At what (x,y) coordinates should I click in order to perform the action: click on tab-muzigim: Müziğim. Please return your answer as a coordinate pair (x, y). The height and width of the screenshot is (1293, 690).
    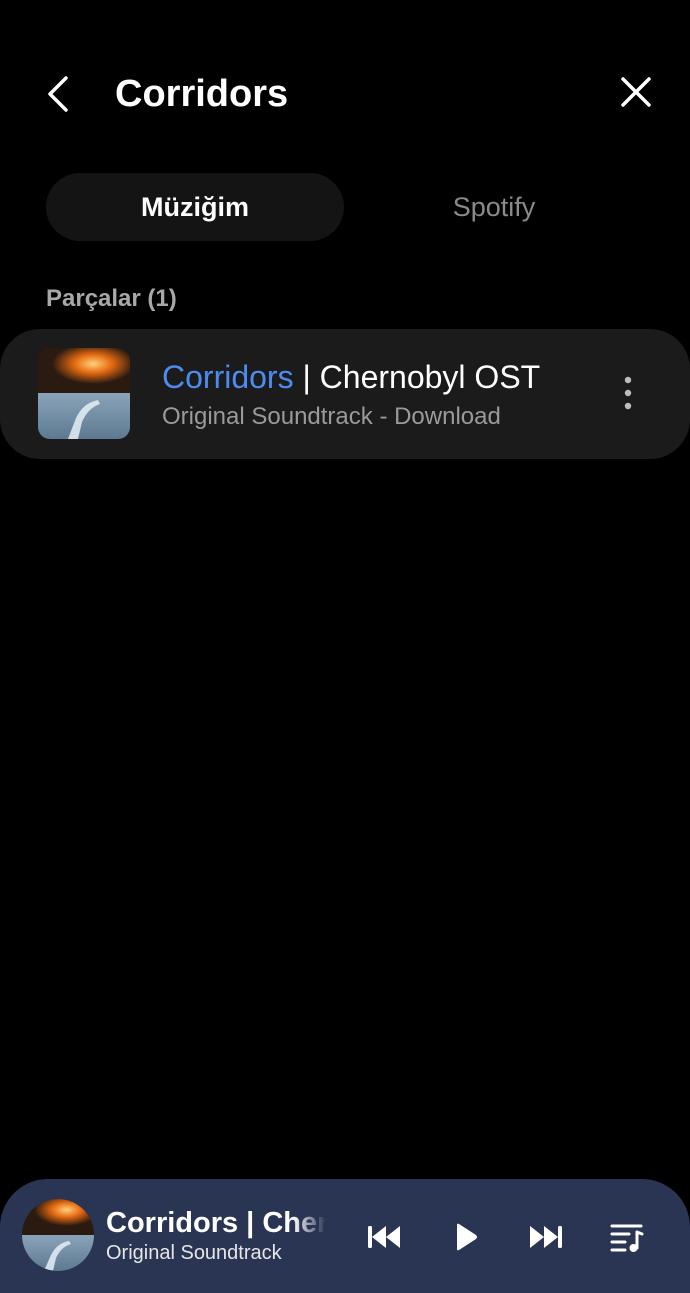
    Looking at the image, I should click on (195, 207).